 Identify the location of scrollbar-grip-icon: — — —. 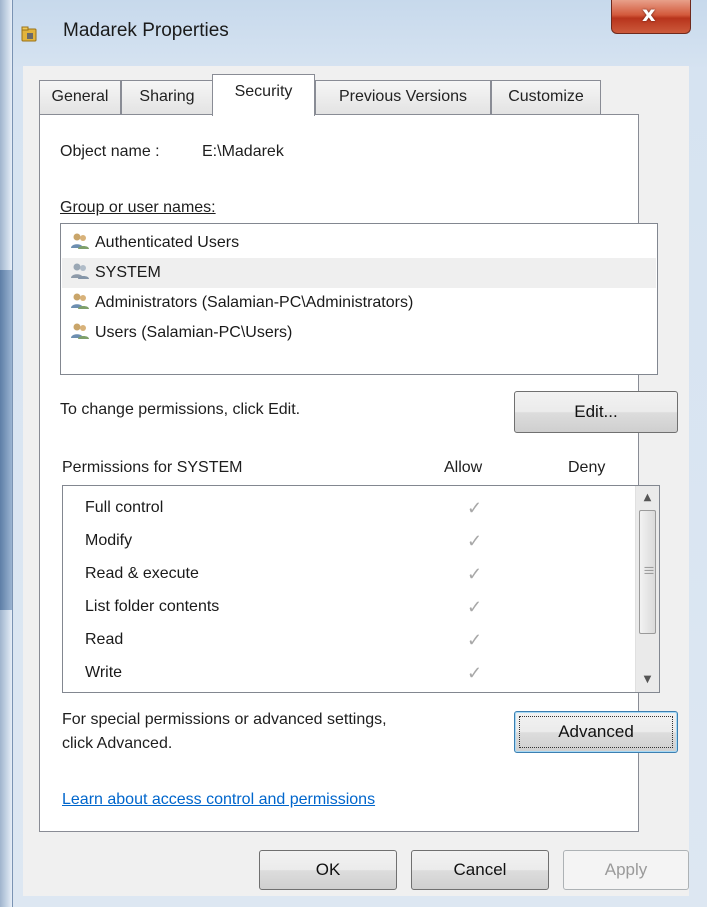
(649, 570).